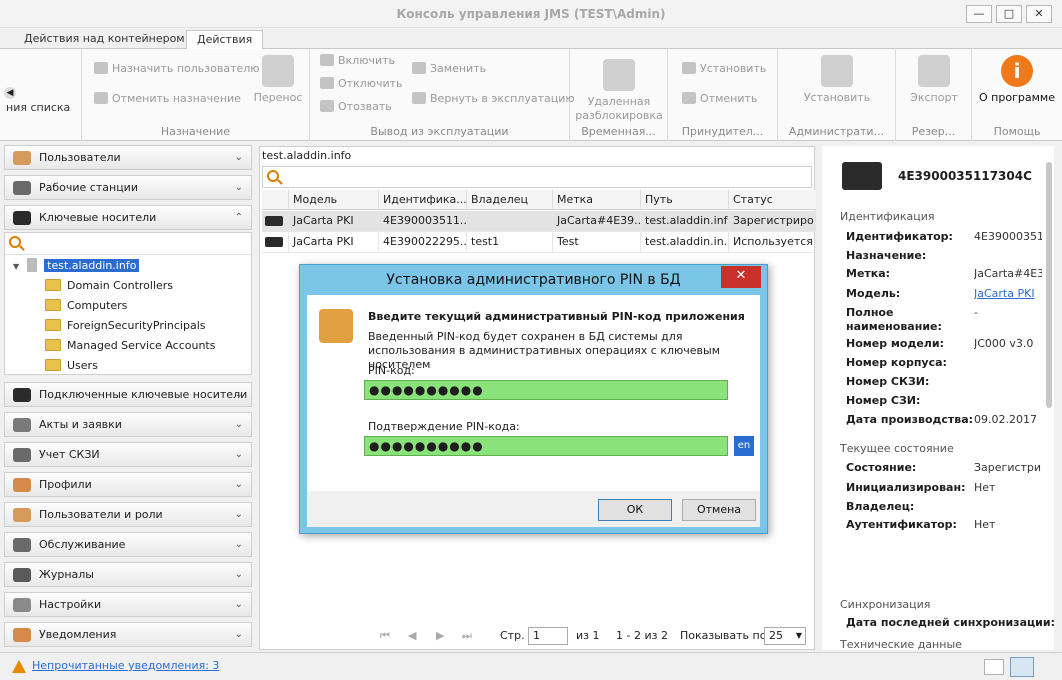  Describe the element at coordinates (468, 635) in the screenshot. I see `last-page-icon: ⏭` at that location.